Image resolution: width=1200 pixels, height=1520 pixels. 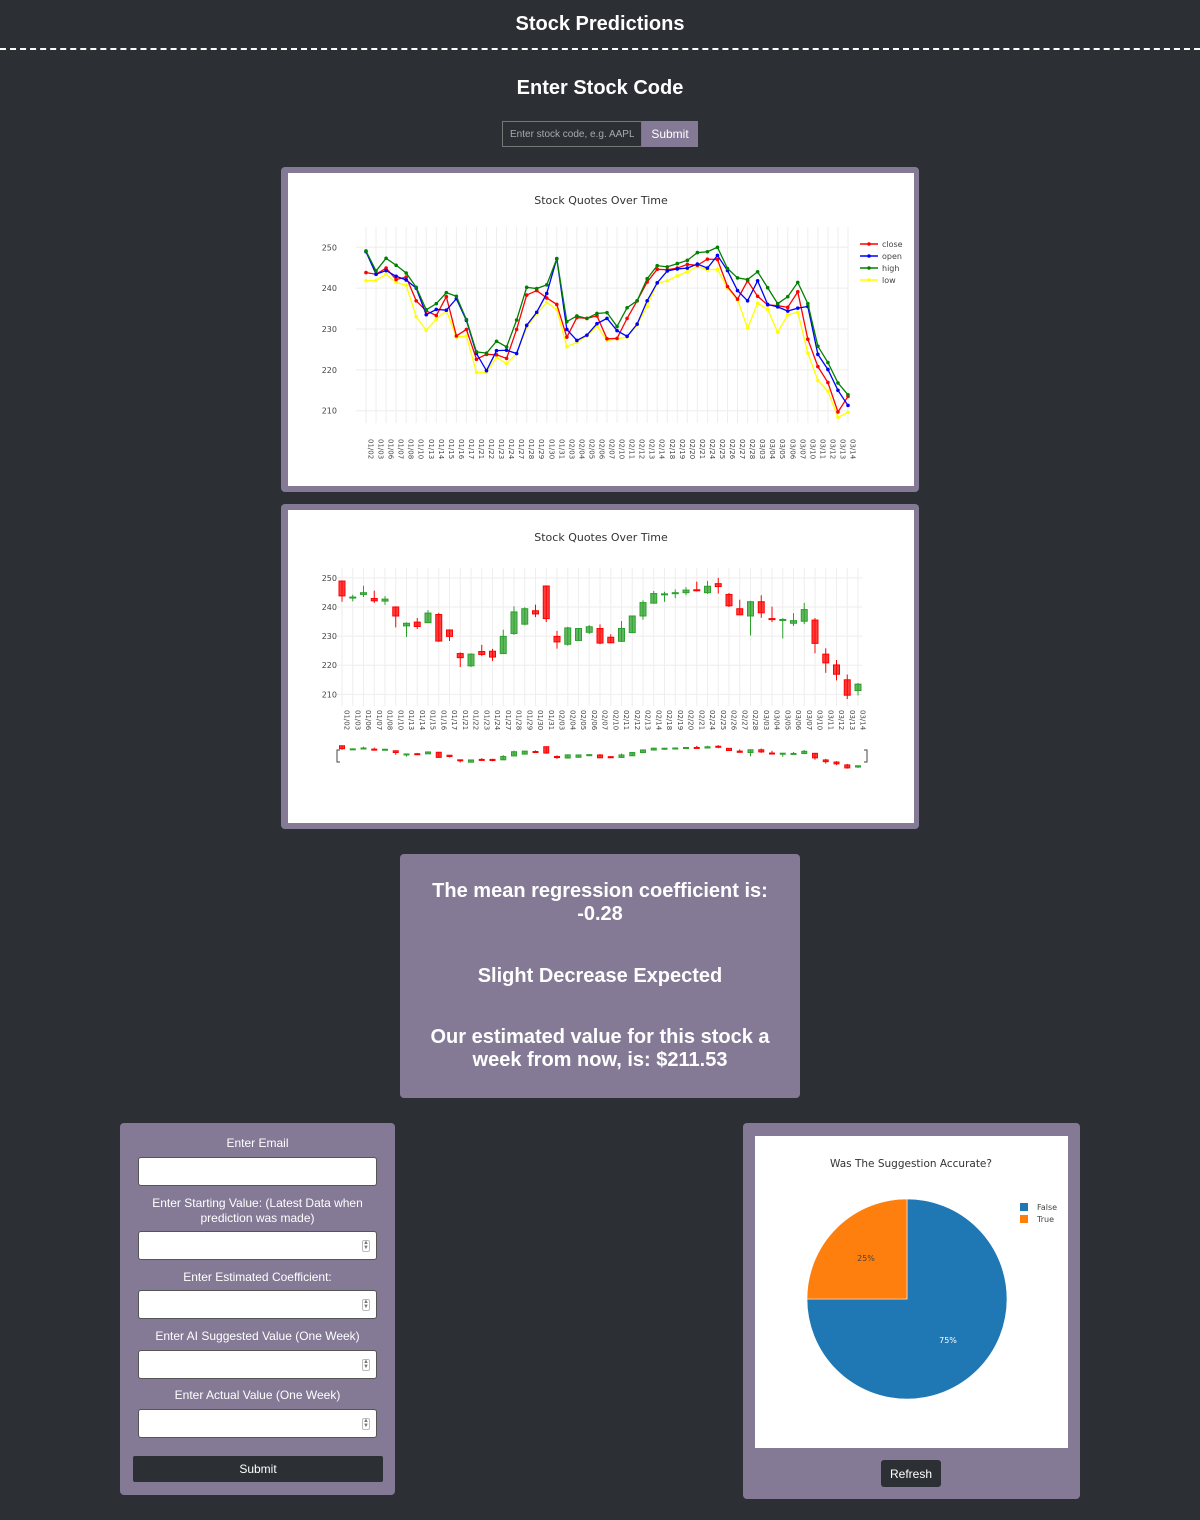 What do you see at coordinates (911, 1473) in the screenshot?
I see `refresh-button: Refresh` at bounding box center [911, 1473].